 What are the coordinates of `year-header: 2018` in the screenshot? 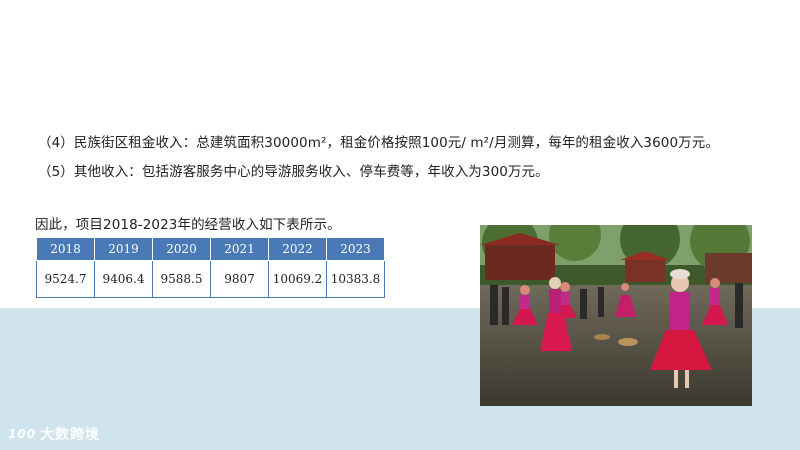 It's located at (65, 249).